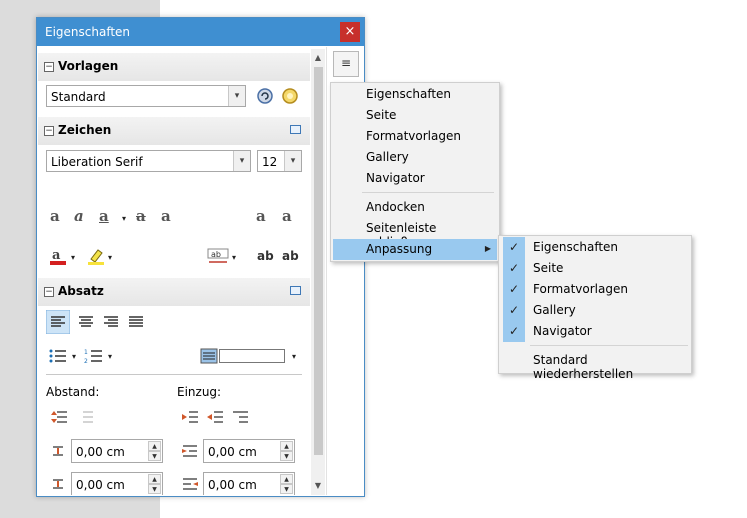 This screenshot has width=747, height=518. Describe the element at coordinates (79, 216) in the screenshot. I see `italic-icon: a` at that location.